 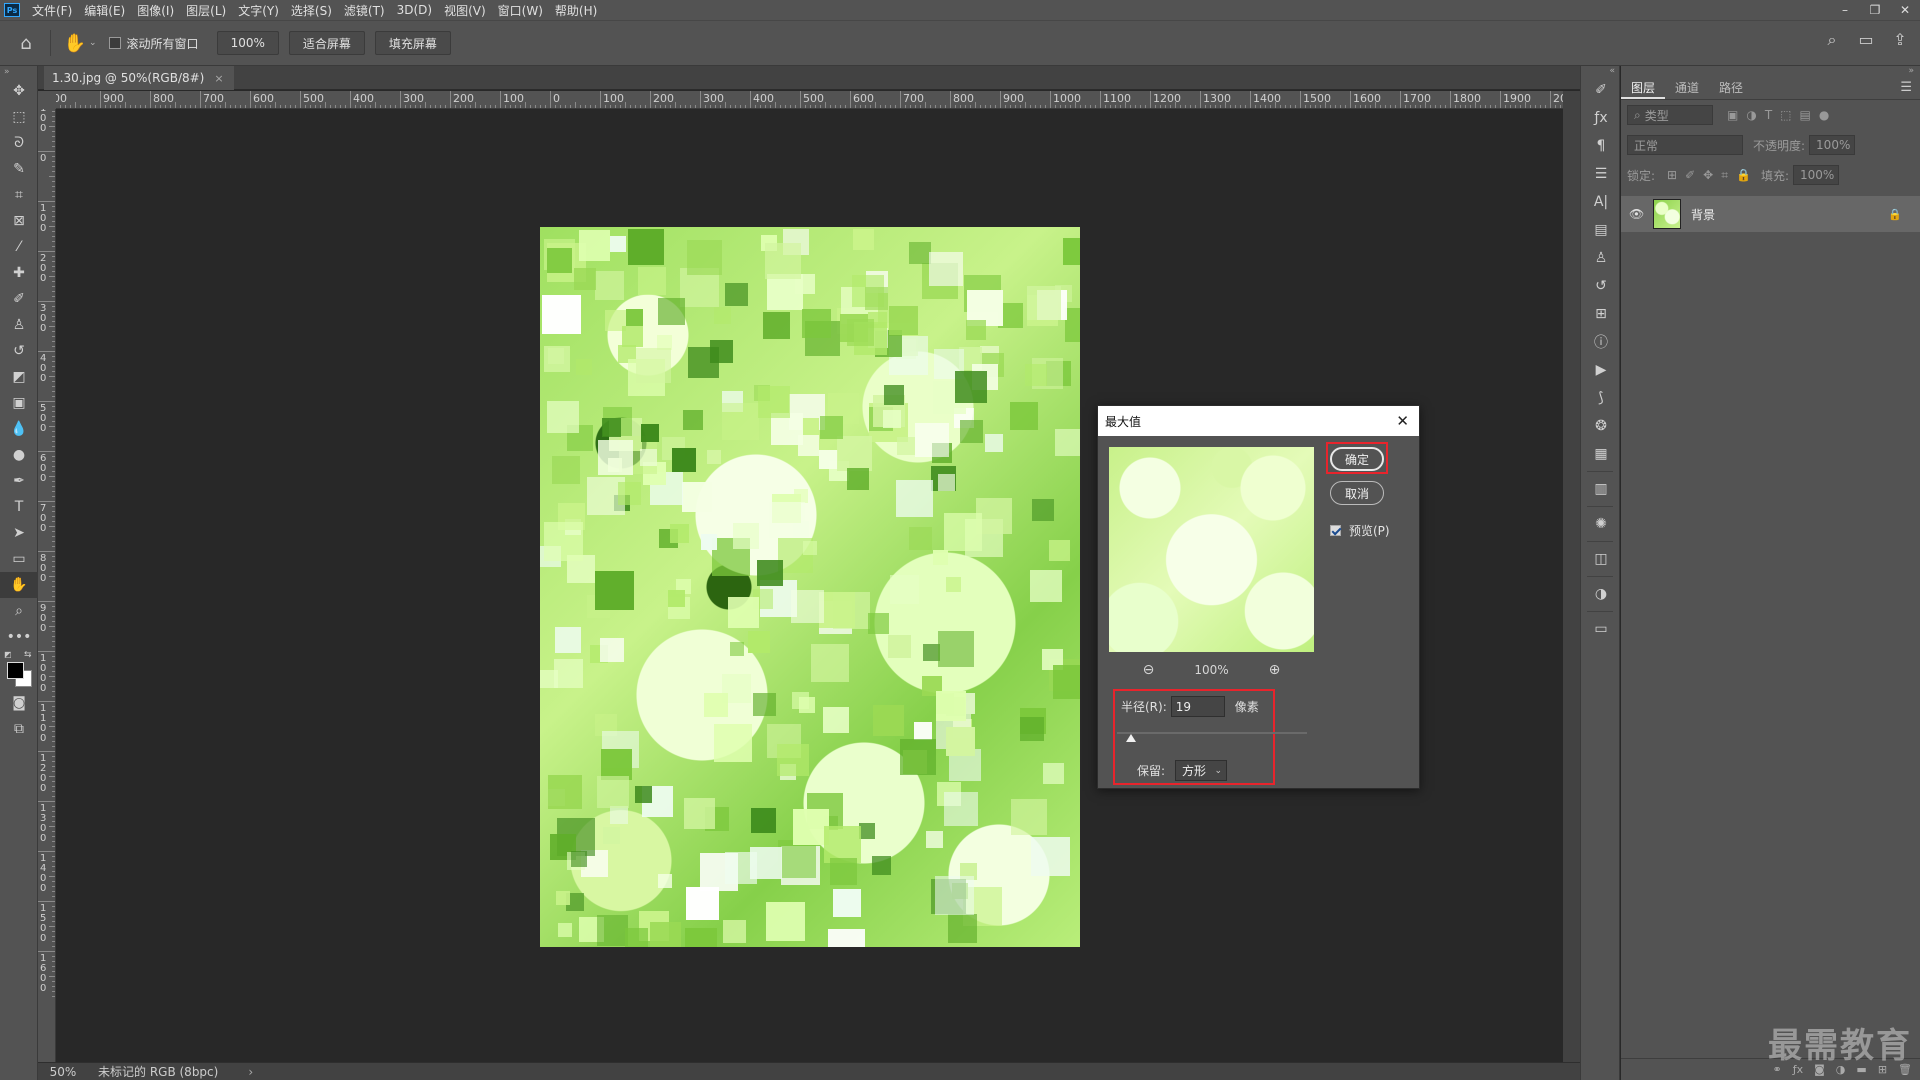 What do you see at coordinates (1770, 71) in the screenshot?
I see `collapse-layers-icon: »` at bounding box center [1770, 71].